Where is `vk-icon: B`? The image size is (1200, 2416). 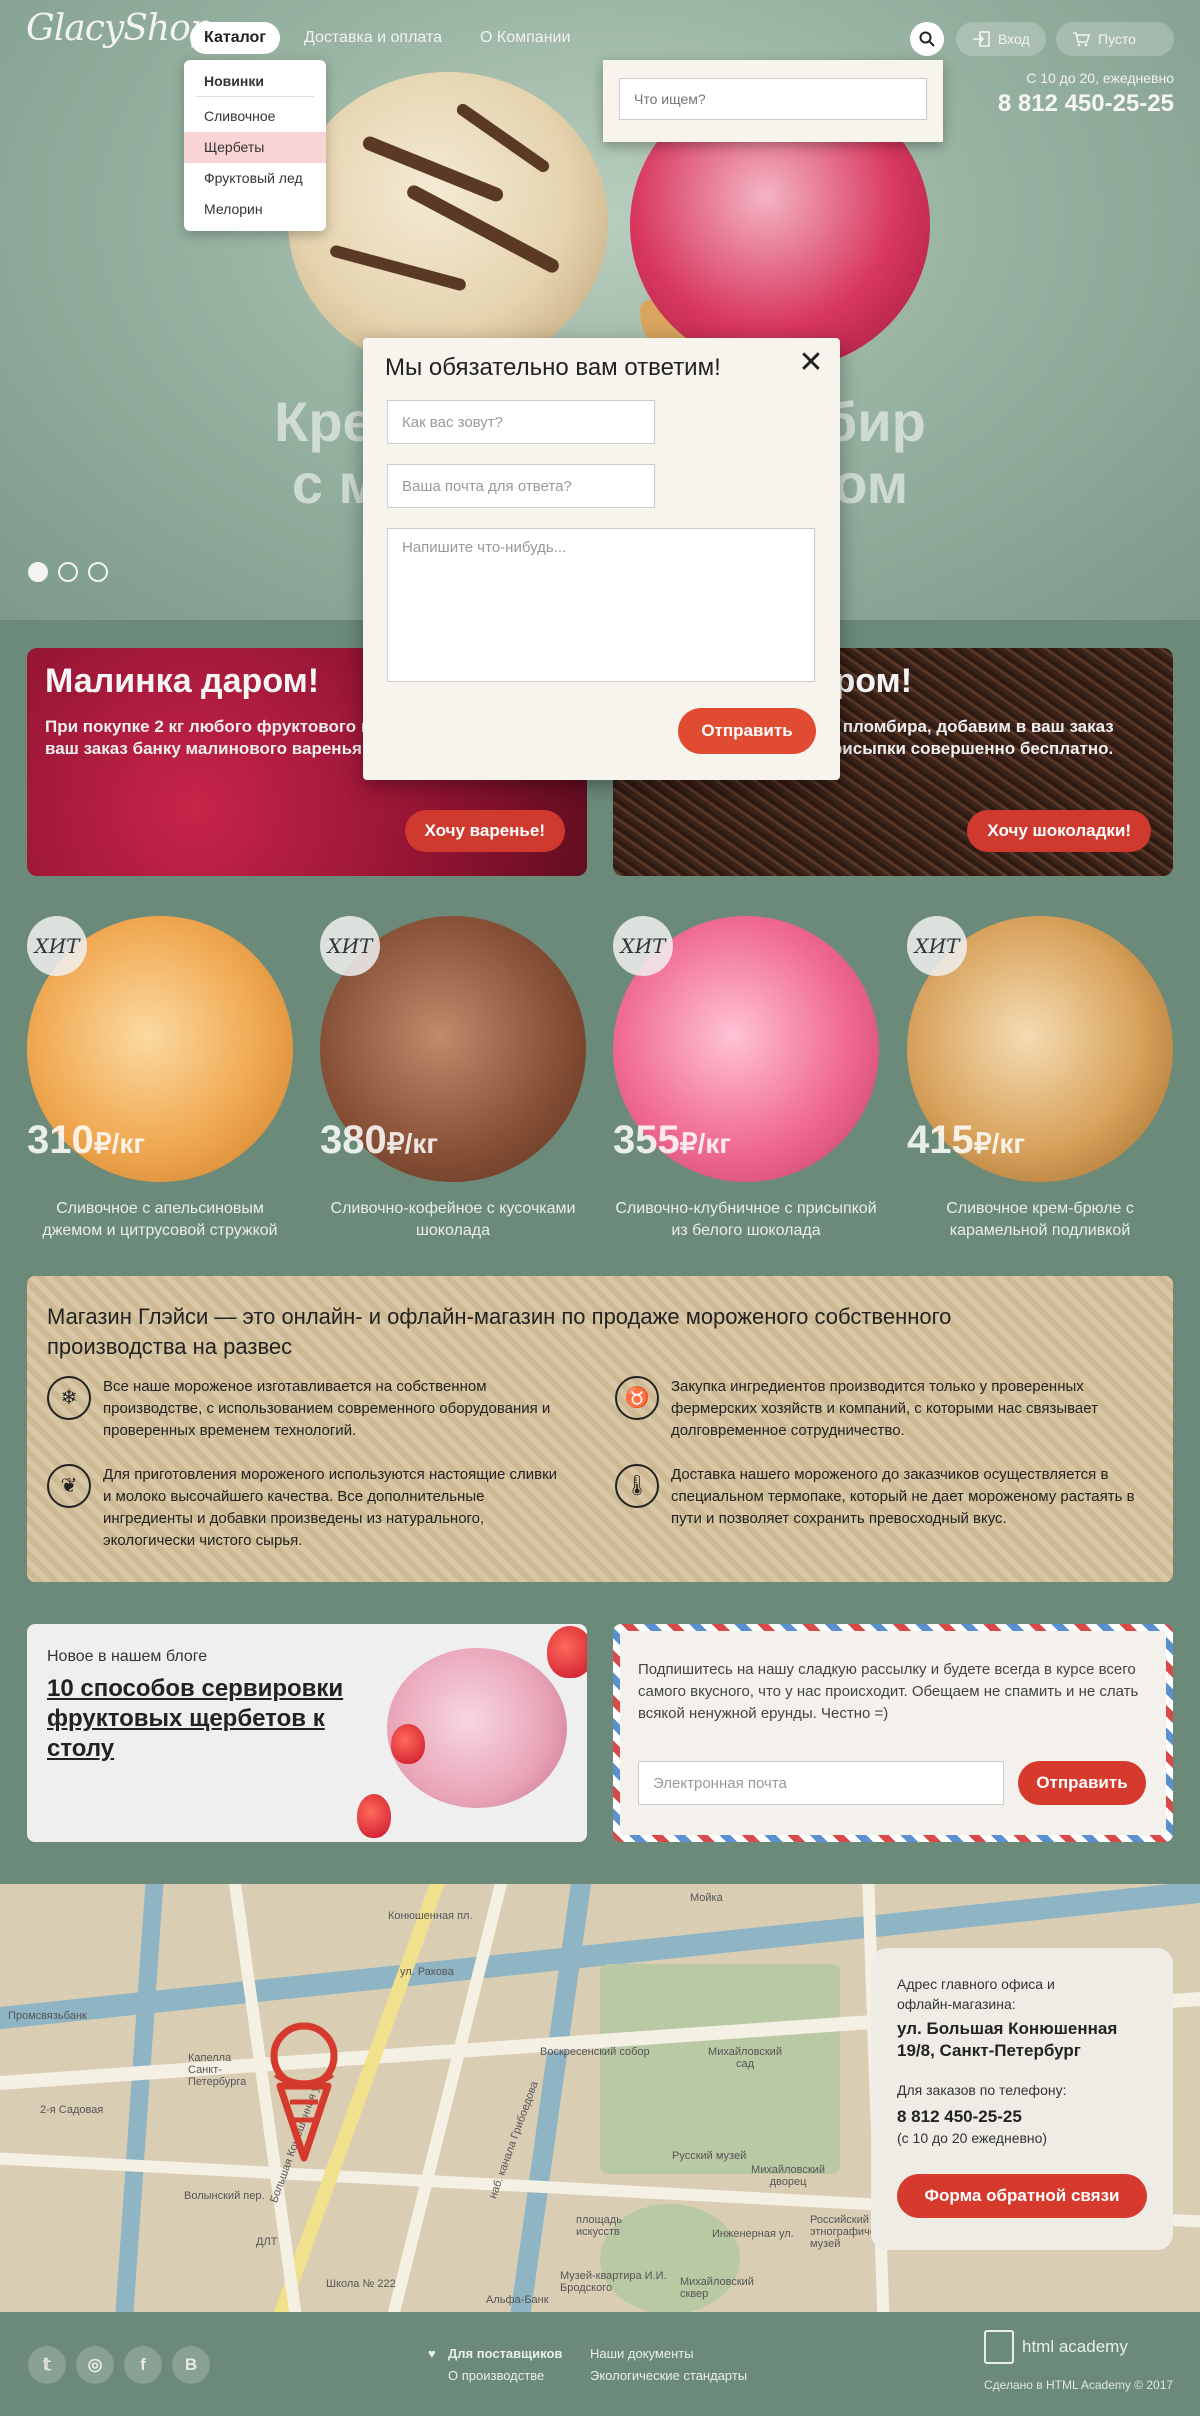
vk-icon: B is located at coordinates (191, 2365).